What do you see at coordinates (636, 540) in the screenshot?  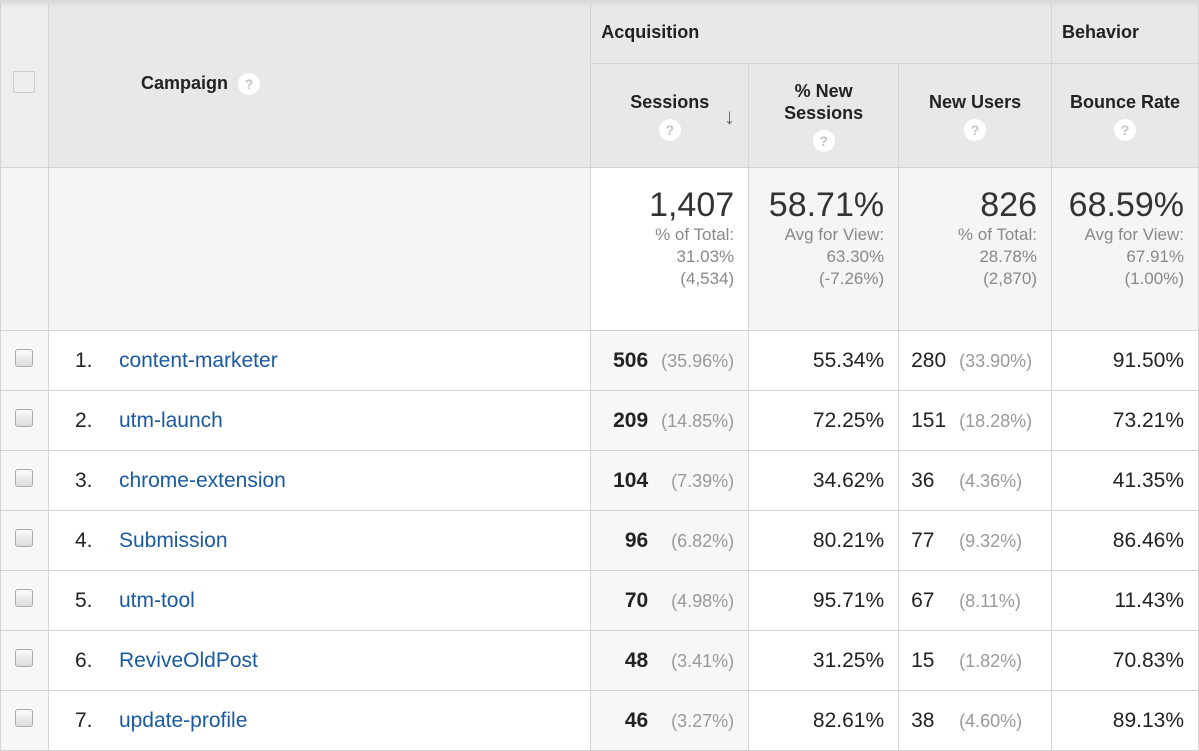 I see `sessions-value: 96` at bounding box center [636, 540].